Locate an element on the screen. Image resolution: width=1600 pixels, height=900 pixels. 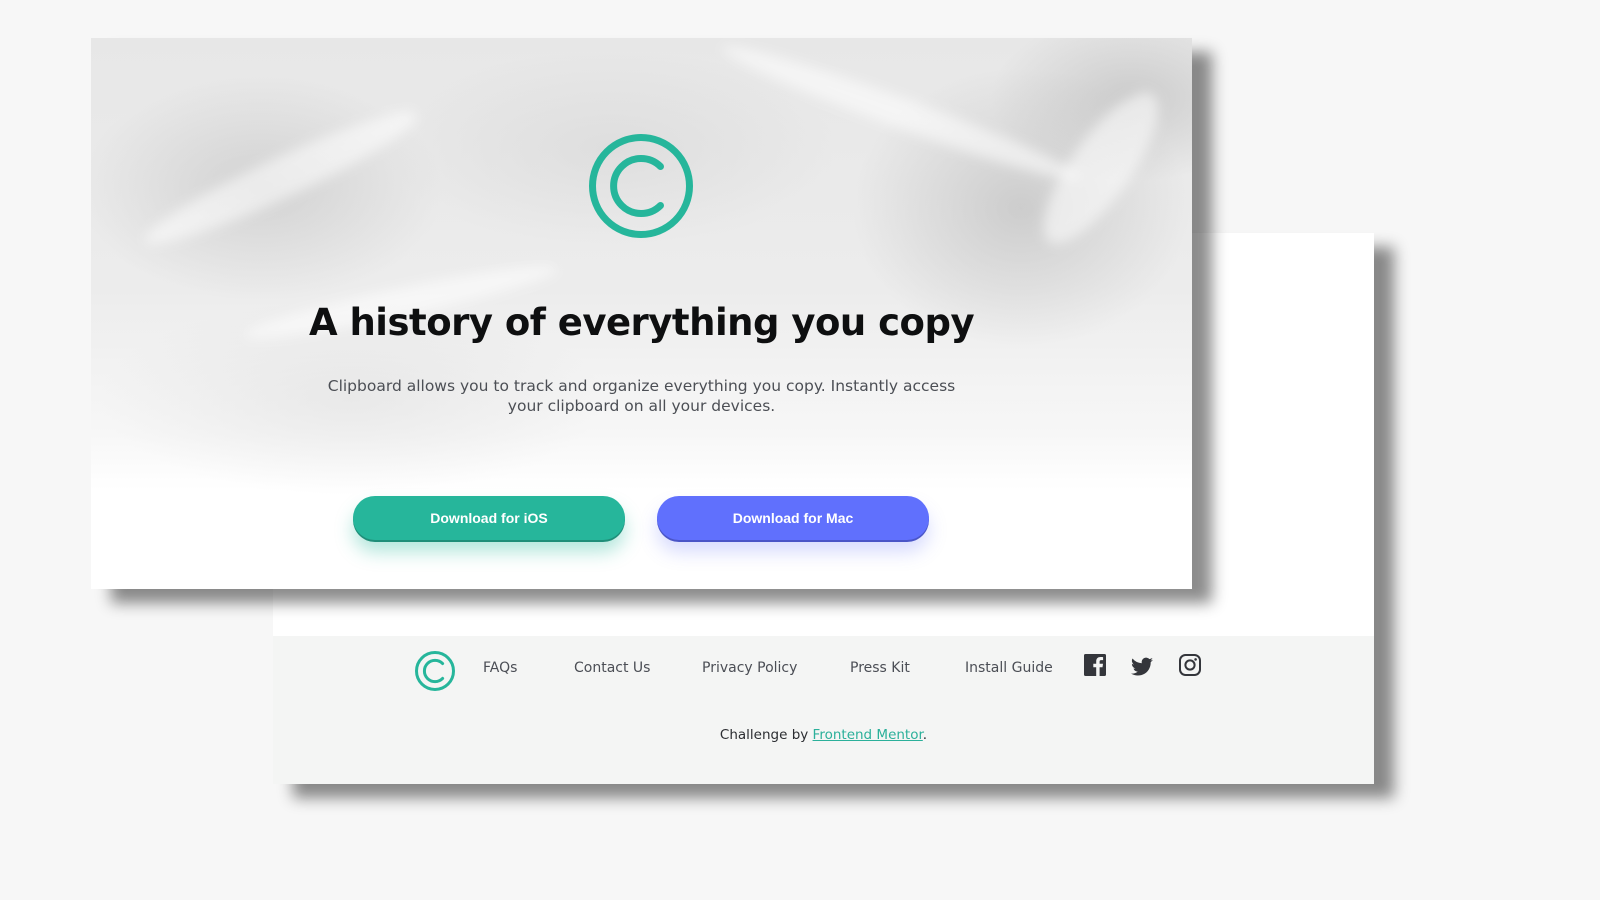
attribution-suffix: . is located at coordinates (925, 735).